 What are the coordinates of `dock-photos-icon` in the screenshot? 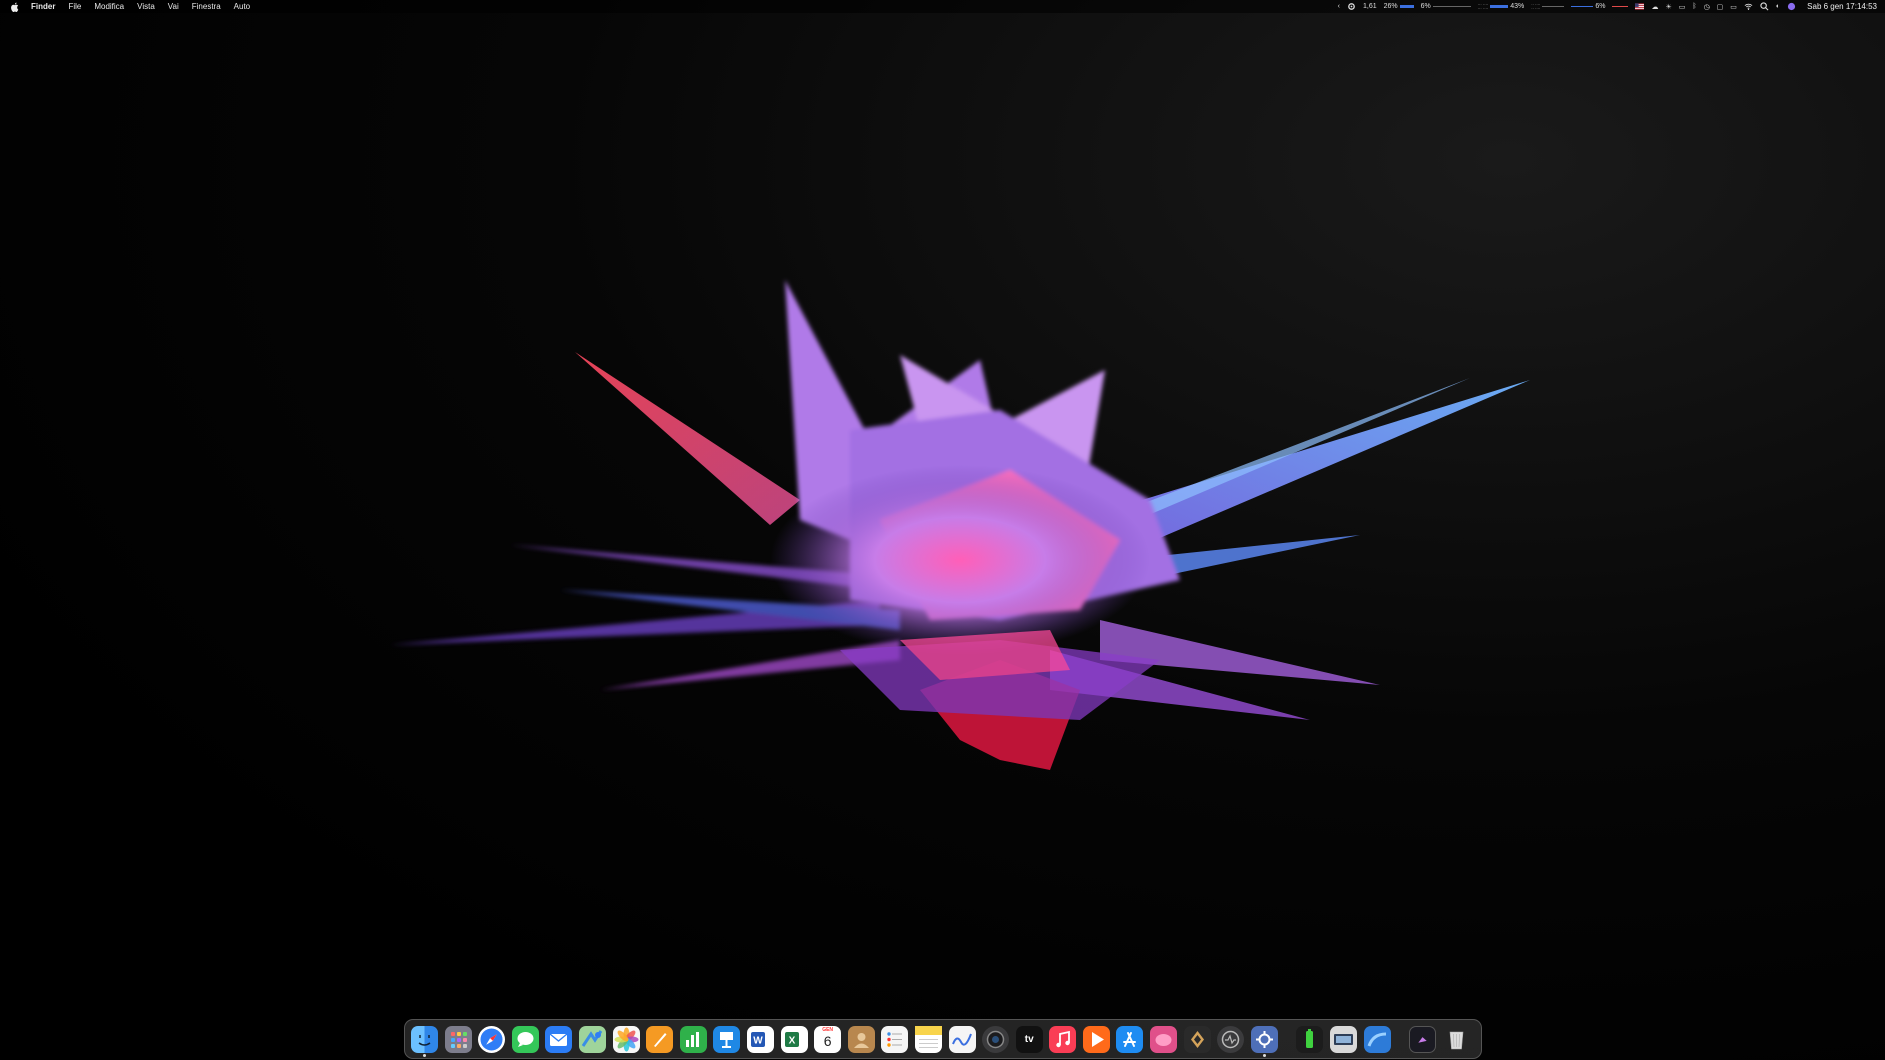 It's located at (626, 1039).